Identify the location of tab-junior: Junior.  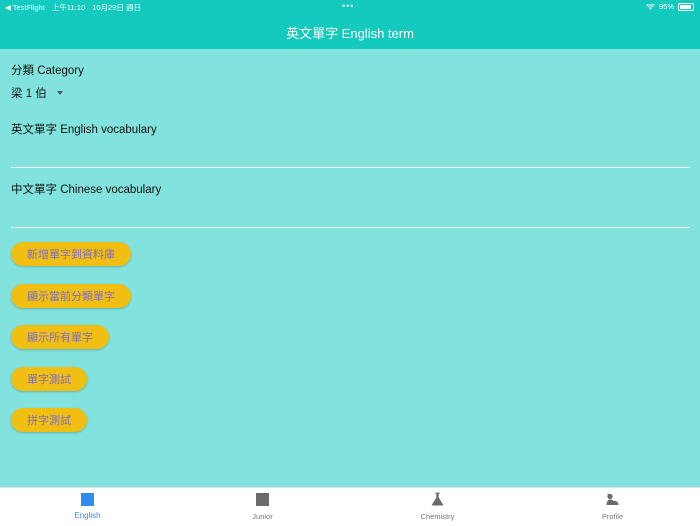
(262, 507).